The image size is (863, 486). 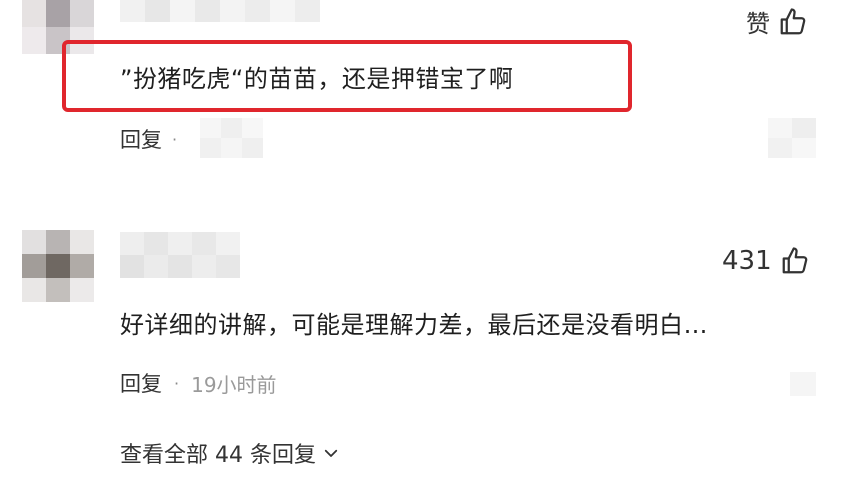 I want to click on like-count: 431, so click(x=747, y=261).